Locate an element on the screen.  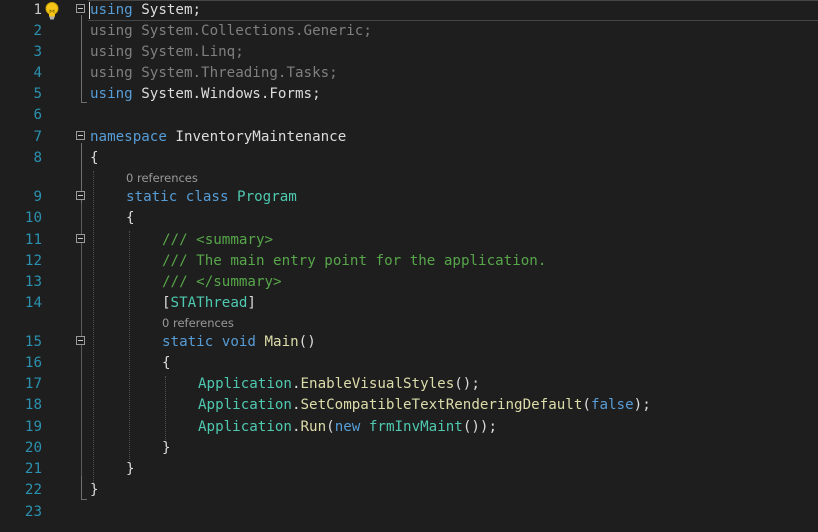
code-line-9: 9 static class Program is located at coordinates (409, 197).